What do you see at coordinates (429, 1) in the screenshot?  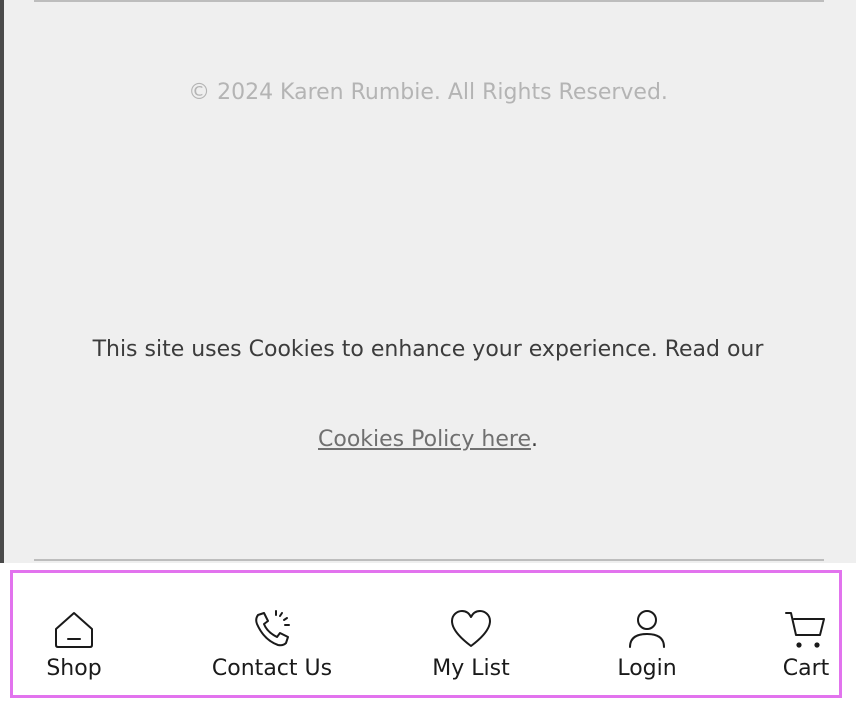 I see `top-divider` at bounding box center [429, 1].